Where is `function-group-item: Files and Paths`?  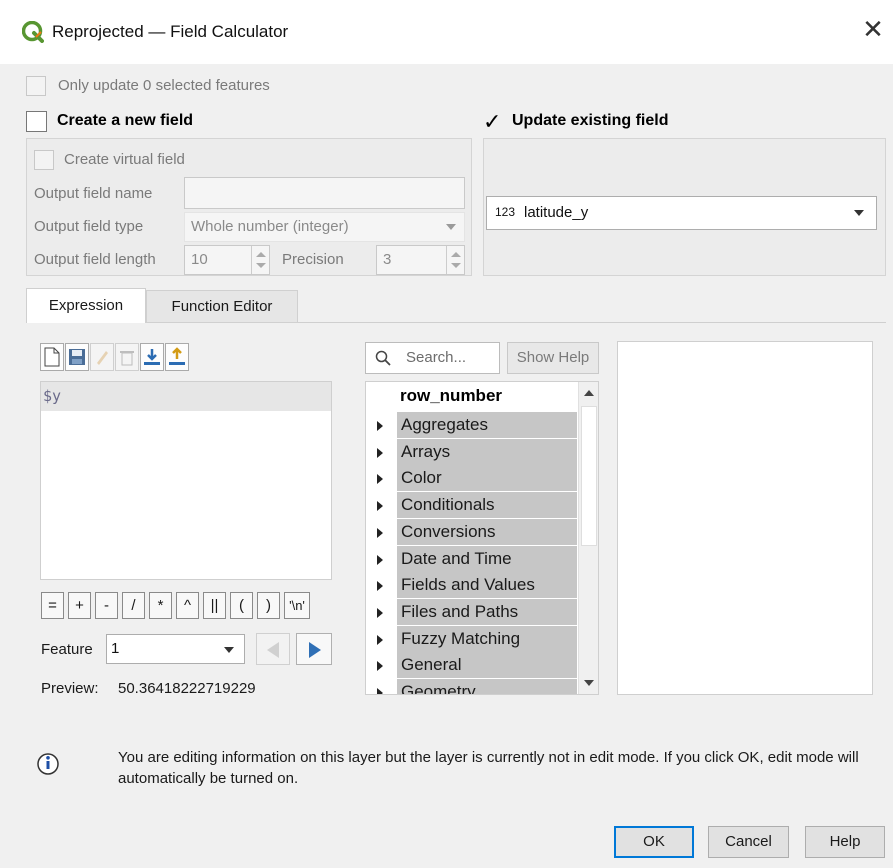
function-group-item: Files and Paths is located at coordinates (472, 612).